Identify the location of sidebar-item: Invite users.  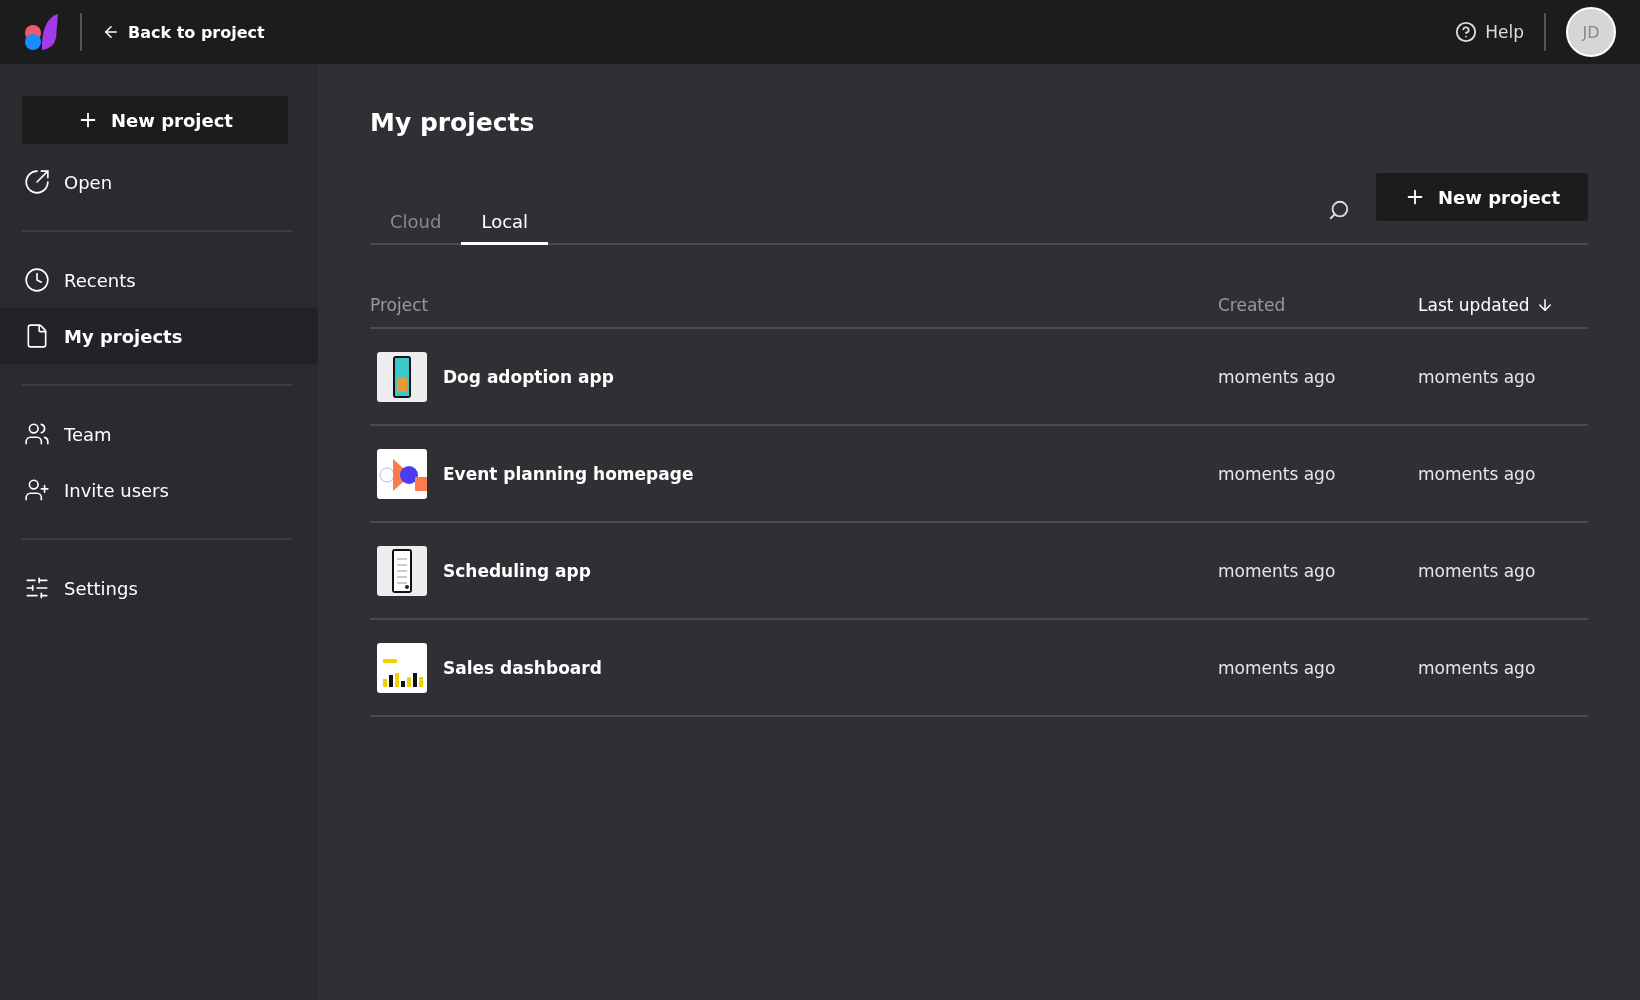
(159, 490).